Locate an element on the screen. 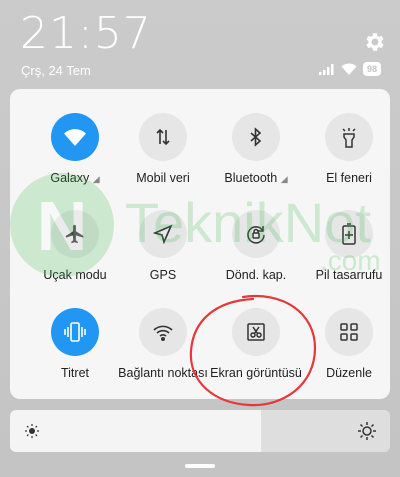  tile-screenshot: Ekran görüntüsü is located at coordinates (256, 358).